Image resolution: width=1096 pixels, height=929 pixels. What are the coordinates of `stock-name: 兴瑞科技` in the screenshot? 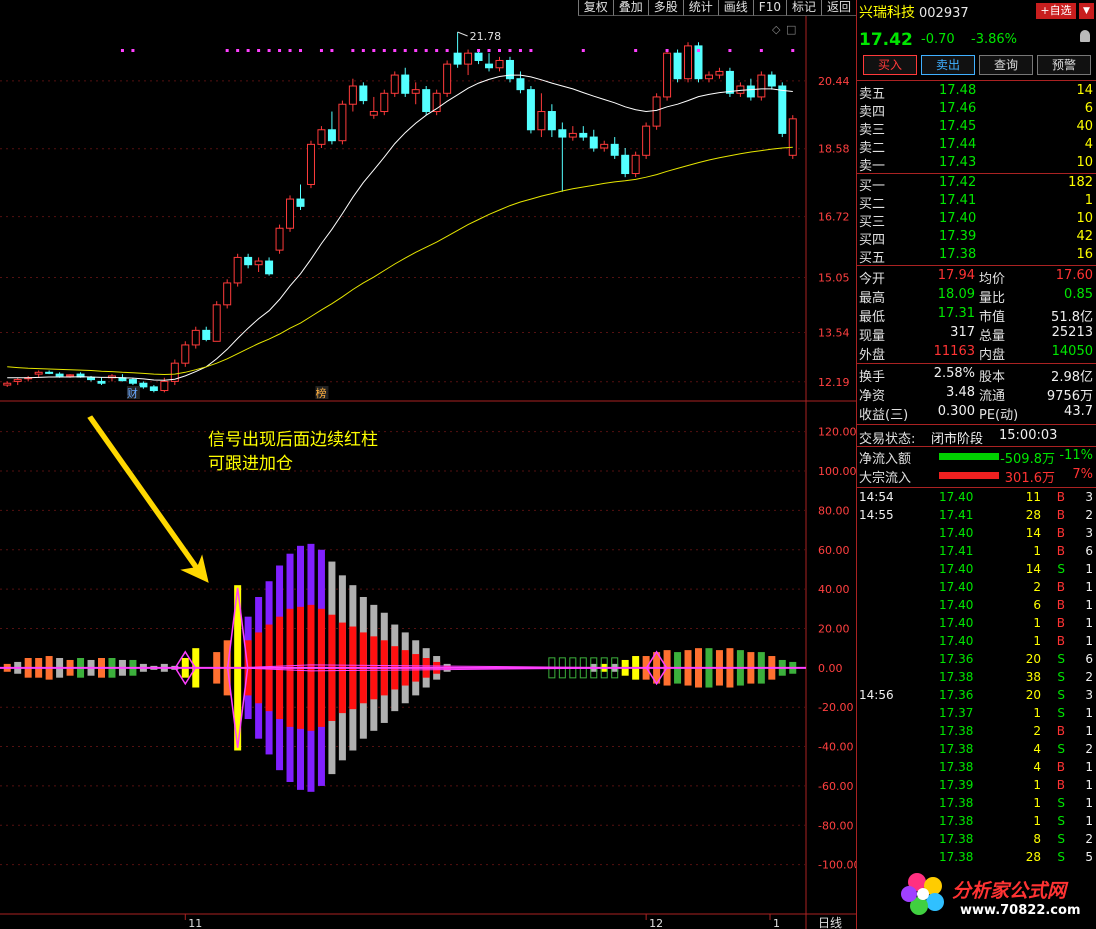 It's located at (887, 13).